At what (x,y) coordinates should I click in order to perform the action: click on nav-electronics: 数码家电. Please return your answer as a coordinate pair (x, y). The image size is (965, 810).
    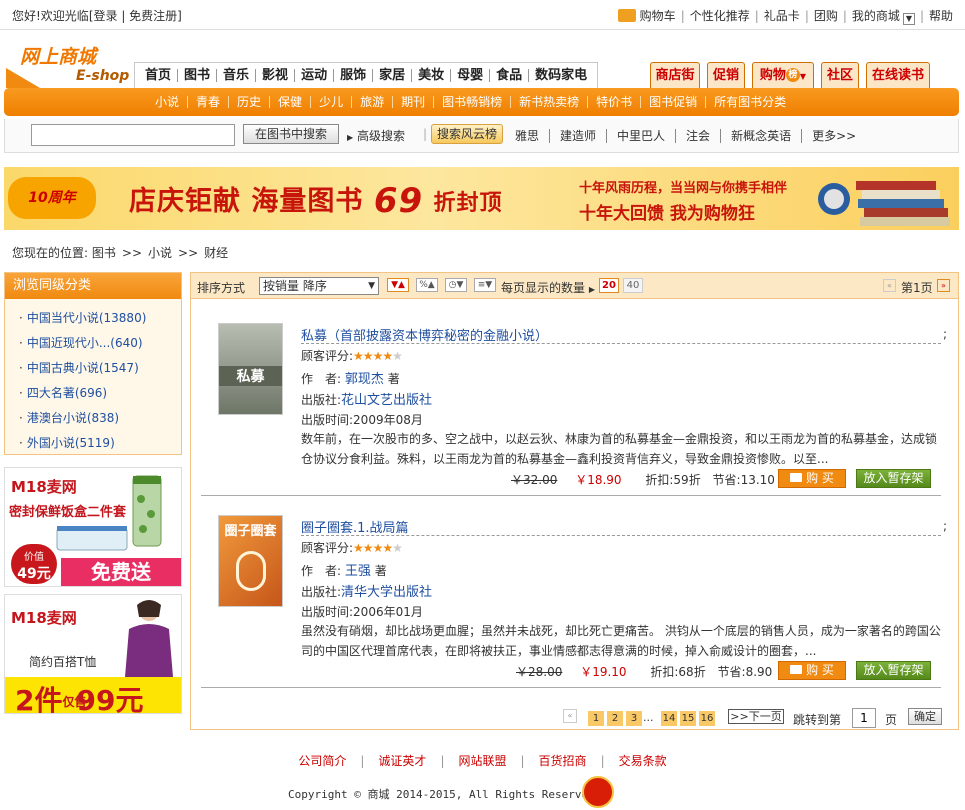
    Looking at the image, I should click on (560, 75).